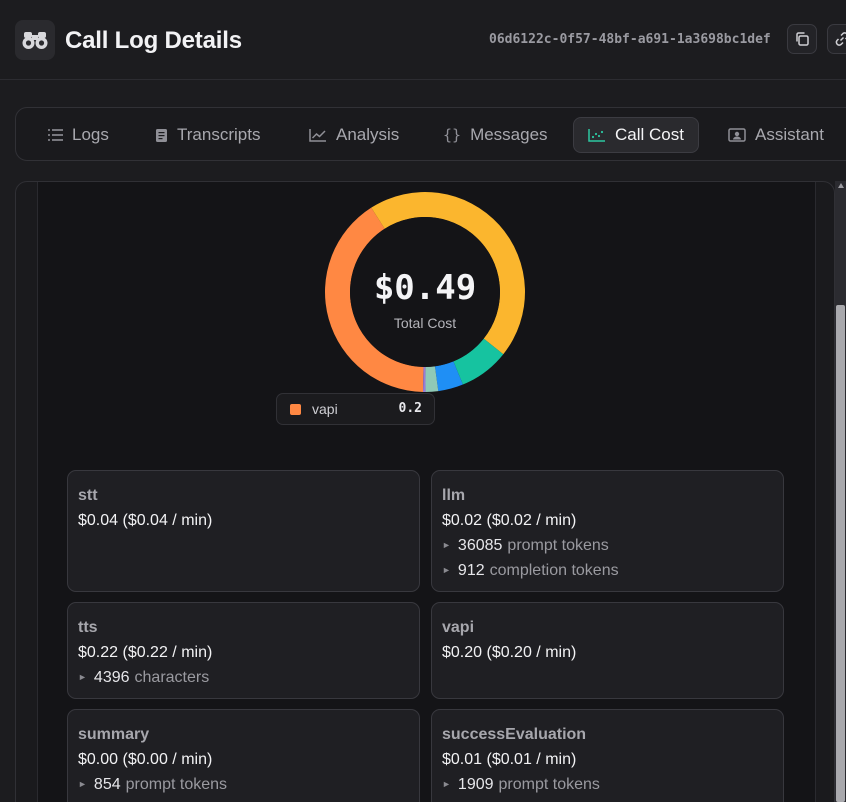 This screenshot has height=802, width=846. I want to click on detail-value: 912, so click(471, 570).